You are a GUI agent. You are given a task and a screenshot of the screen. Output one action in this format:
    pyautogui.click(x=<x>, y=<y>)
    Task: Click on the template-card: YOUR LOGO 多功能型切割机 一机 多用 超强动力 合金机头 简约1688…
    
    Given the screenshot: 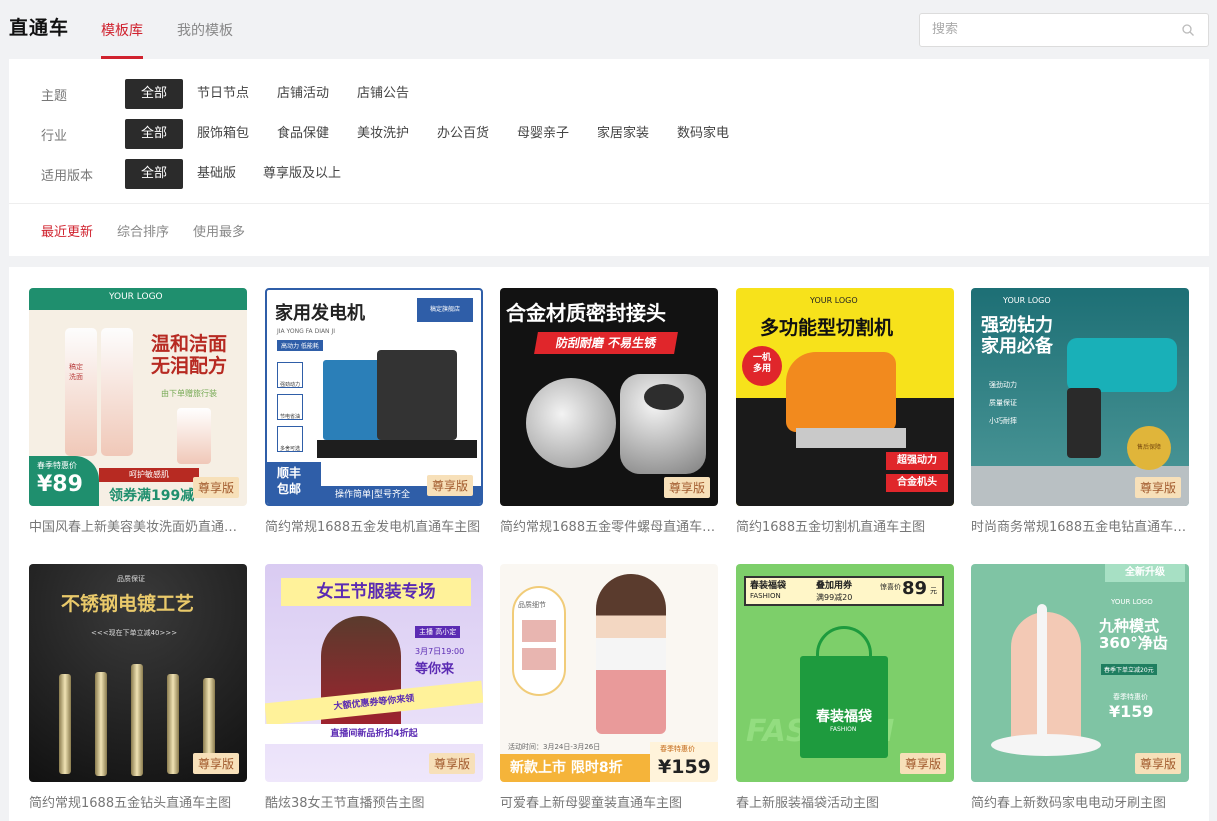 What is the action you would take?
    pyautogui.click(x=845, y=411)
    